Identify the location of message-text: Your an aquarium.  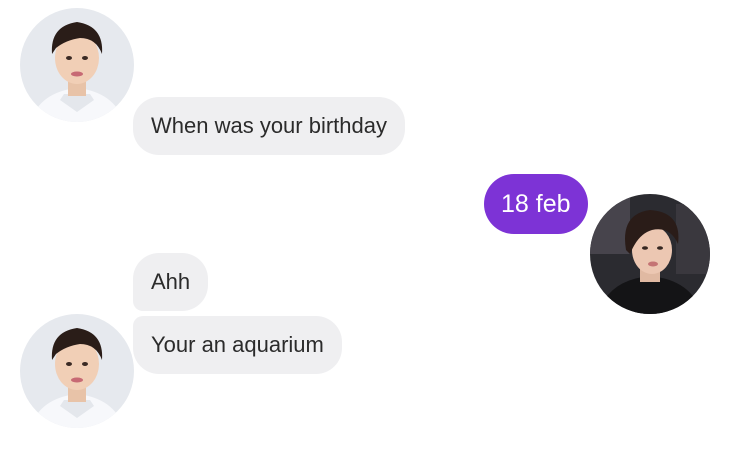
(237, 344).